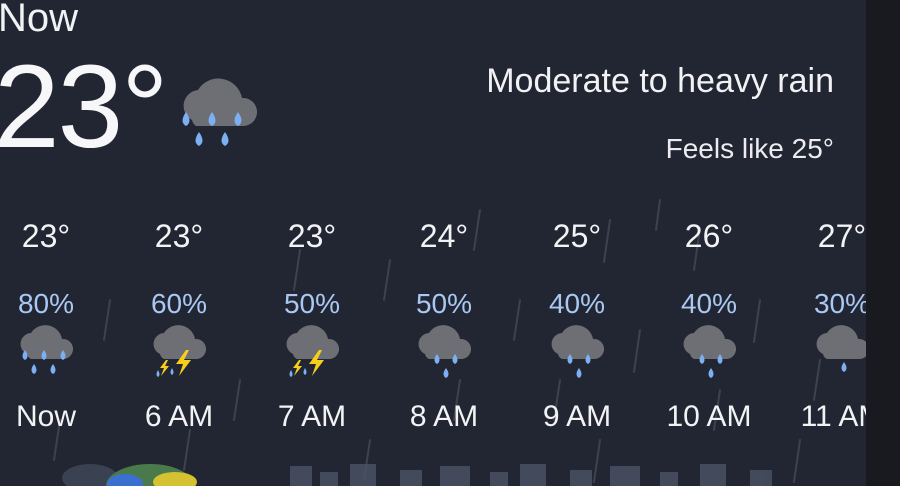  I want to click on hourly-item-8am: 24° 50% 8 AM, so click(444, 329).